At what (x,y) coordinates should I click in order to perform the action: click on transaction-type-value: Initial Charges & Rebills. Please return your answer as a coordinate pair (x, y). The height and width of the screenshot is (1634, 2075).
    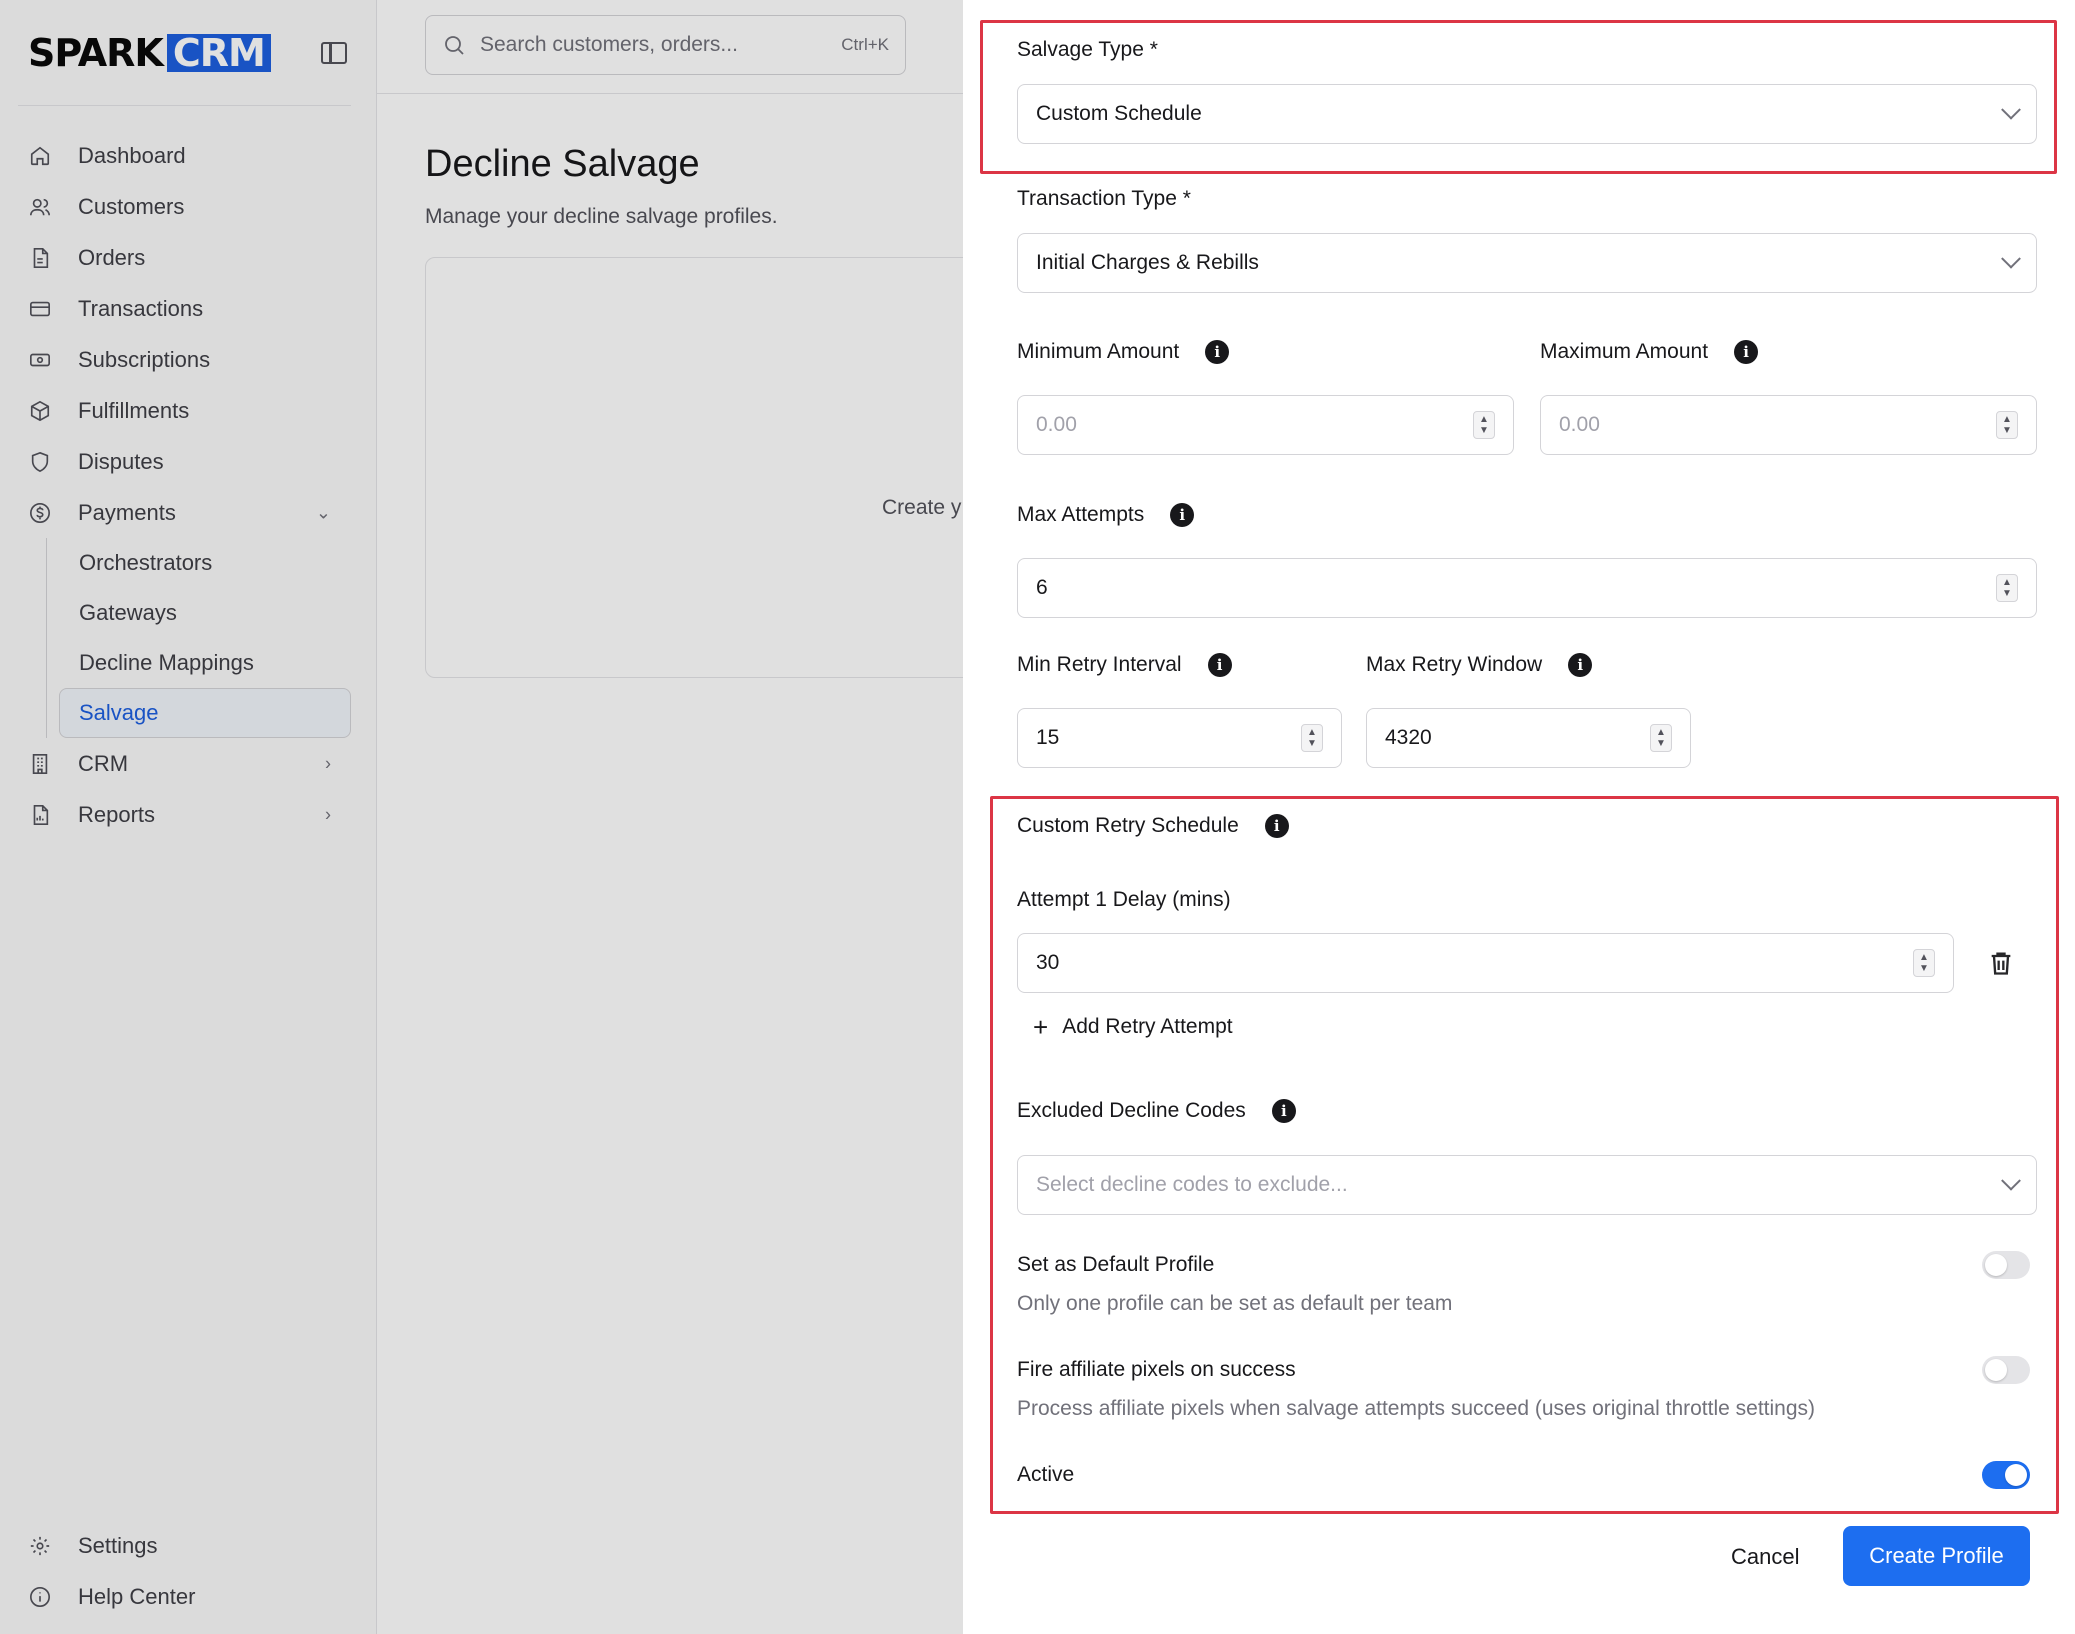
    Looking at the image, I should click on (1147, 262).